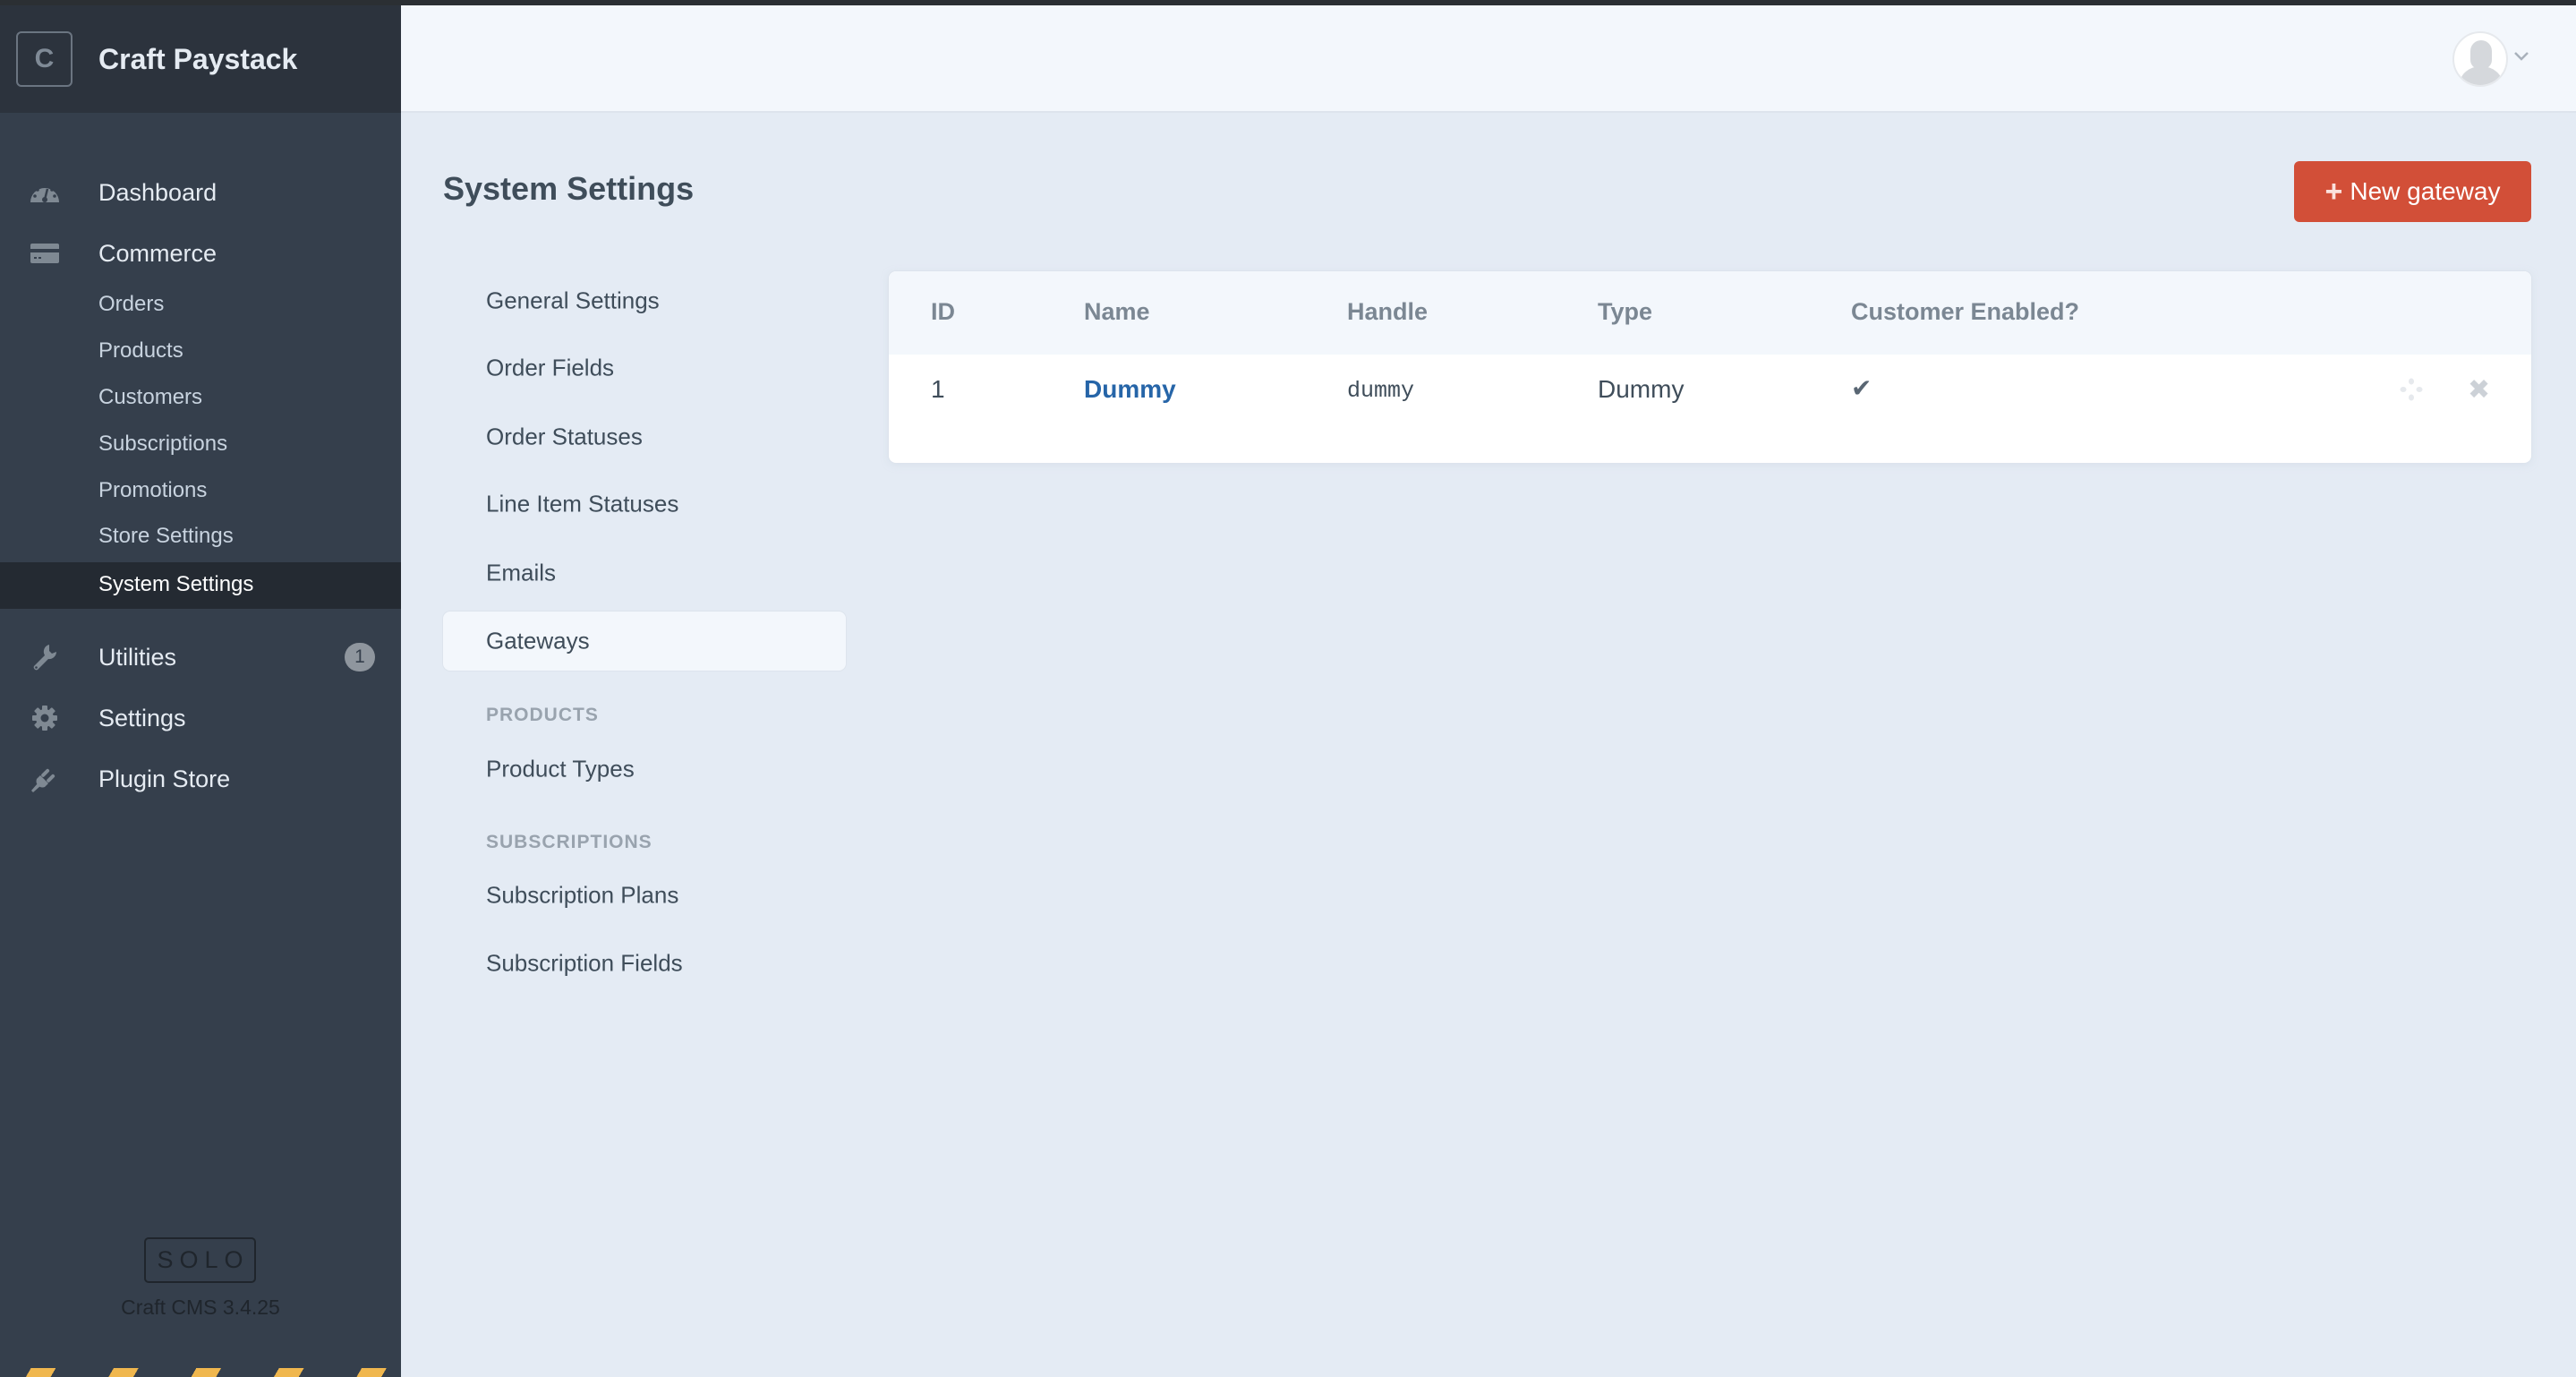  Describe the element at coordinates (1381, 391) in the screenshot. I see `cell-handle: dummy` at that location.